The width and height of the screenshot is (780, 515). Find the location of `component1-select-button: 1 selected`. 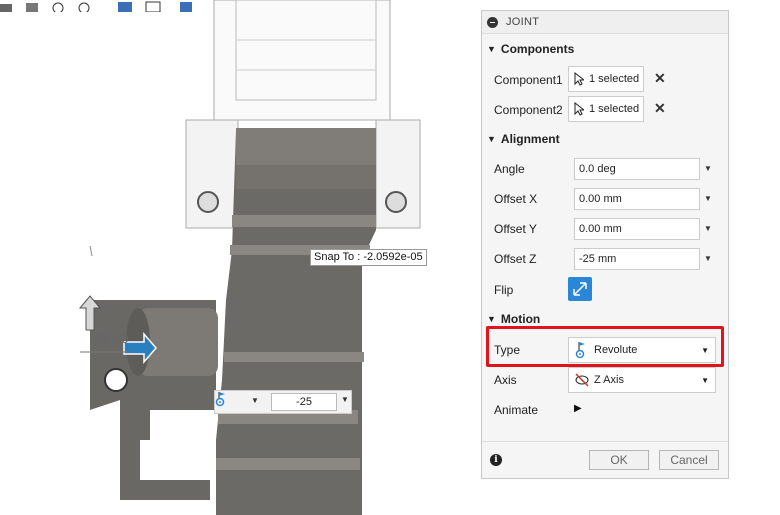

component1-select-button: 1 selected is located at coordinates (606, 79).